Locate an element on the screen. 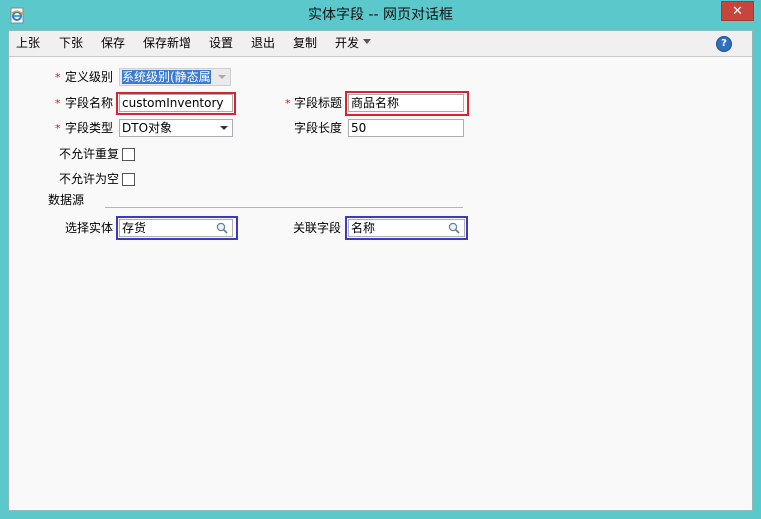 The height and width of the screenshot is (519, 761). help-icon: ? is located at coordinates (724, 44).